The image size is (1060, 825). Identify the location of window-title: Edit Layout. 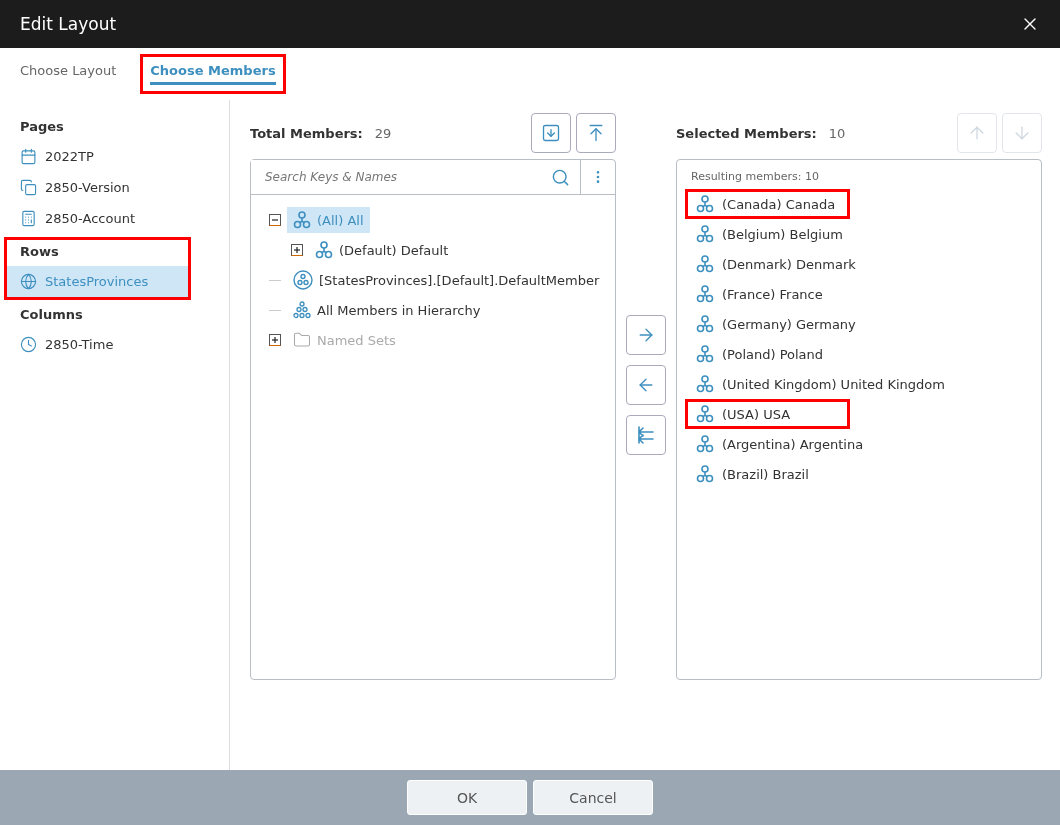
(68, 24).